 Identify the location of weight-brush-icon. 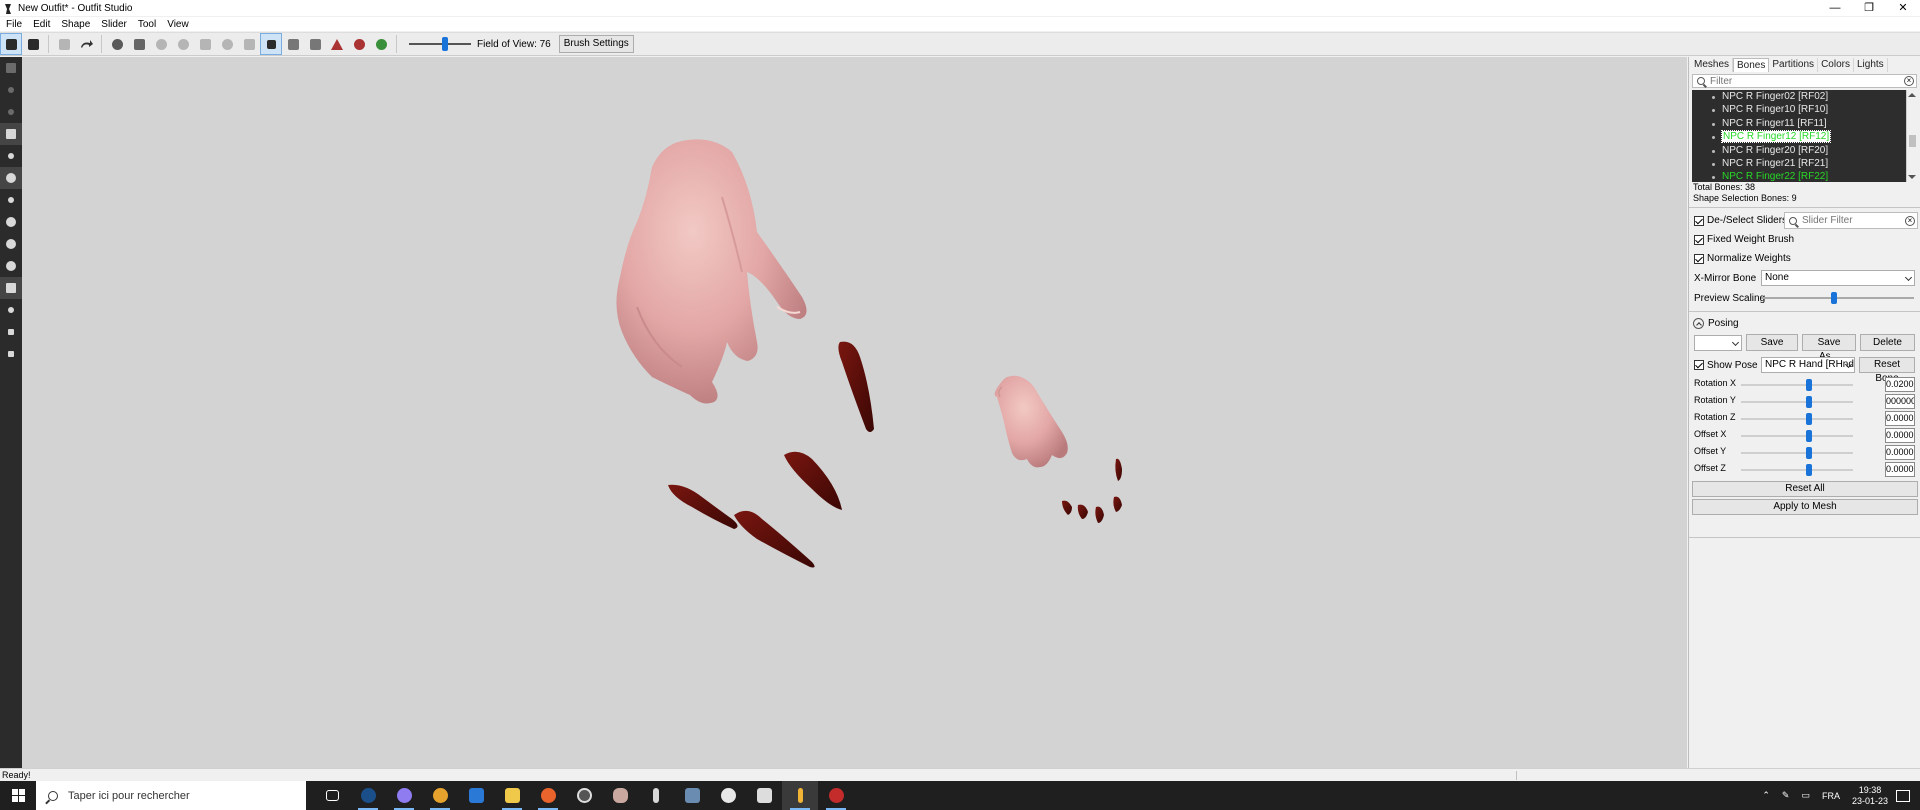
(271, 44).